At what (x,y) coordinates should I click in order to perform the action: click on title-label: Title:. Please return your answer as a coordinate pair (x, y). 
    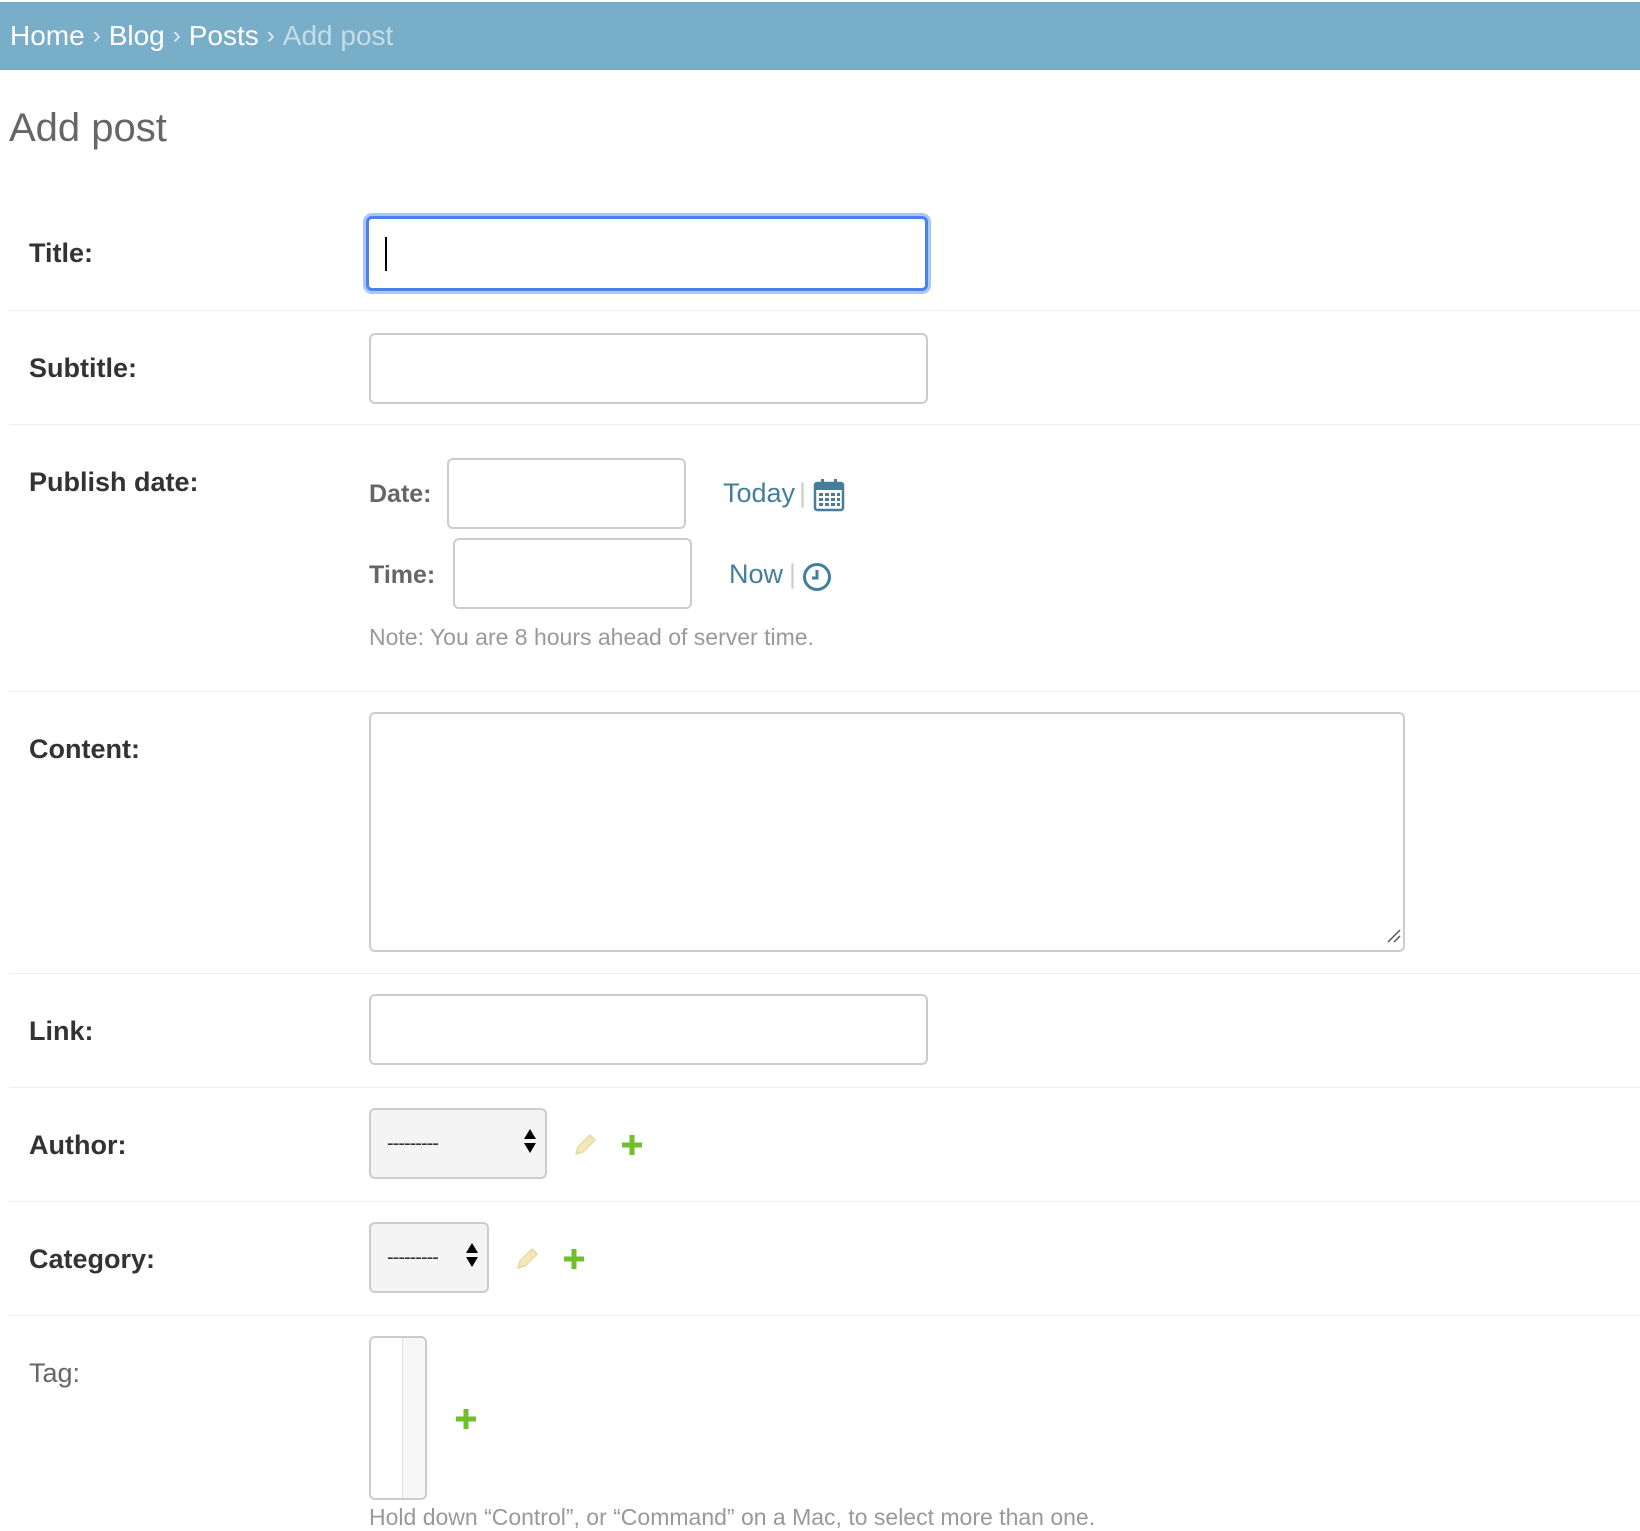
    Looking at the image, I should click on (61, 253).